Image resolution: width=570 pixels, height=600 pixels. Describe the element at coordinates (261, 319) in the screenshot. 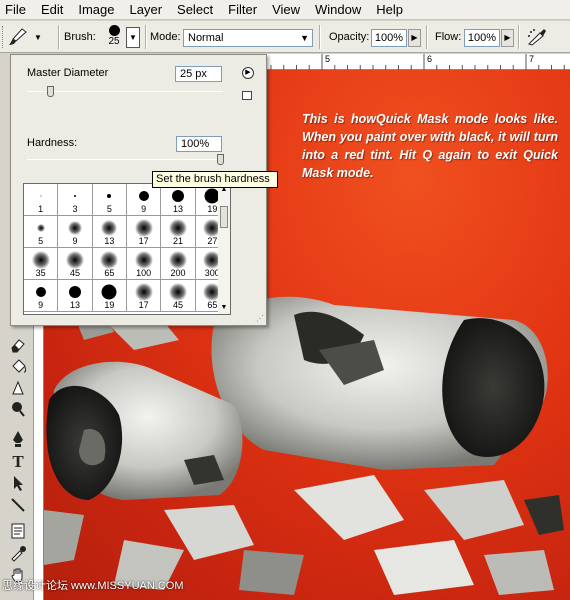

I see `resize-grip-icon: ⋰` at that location.